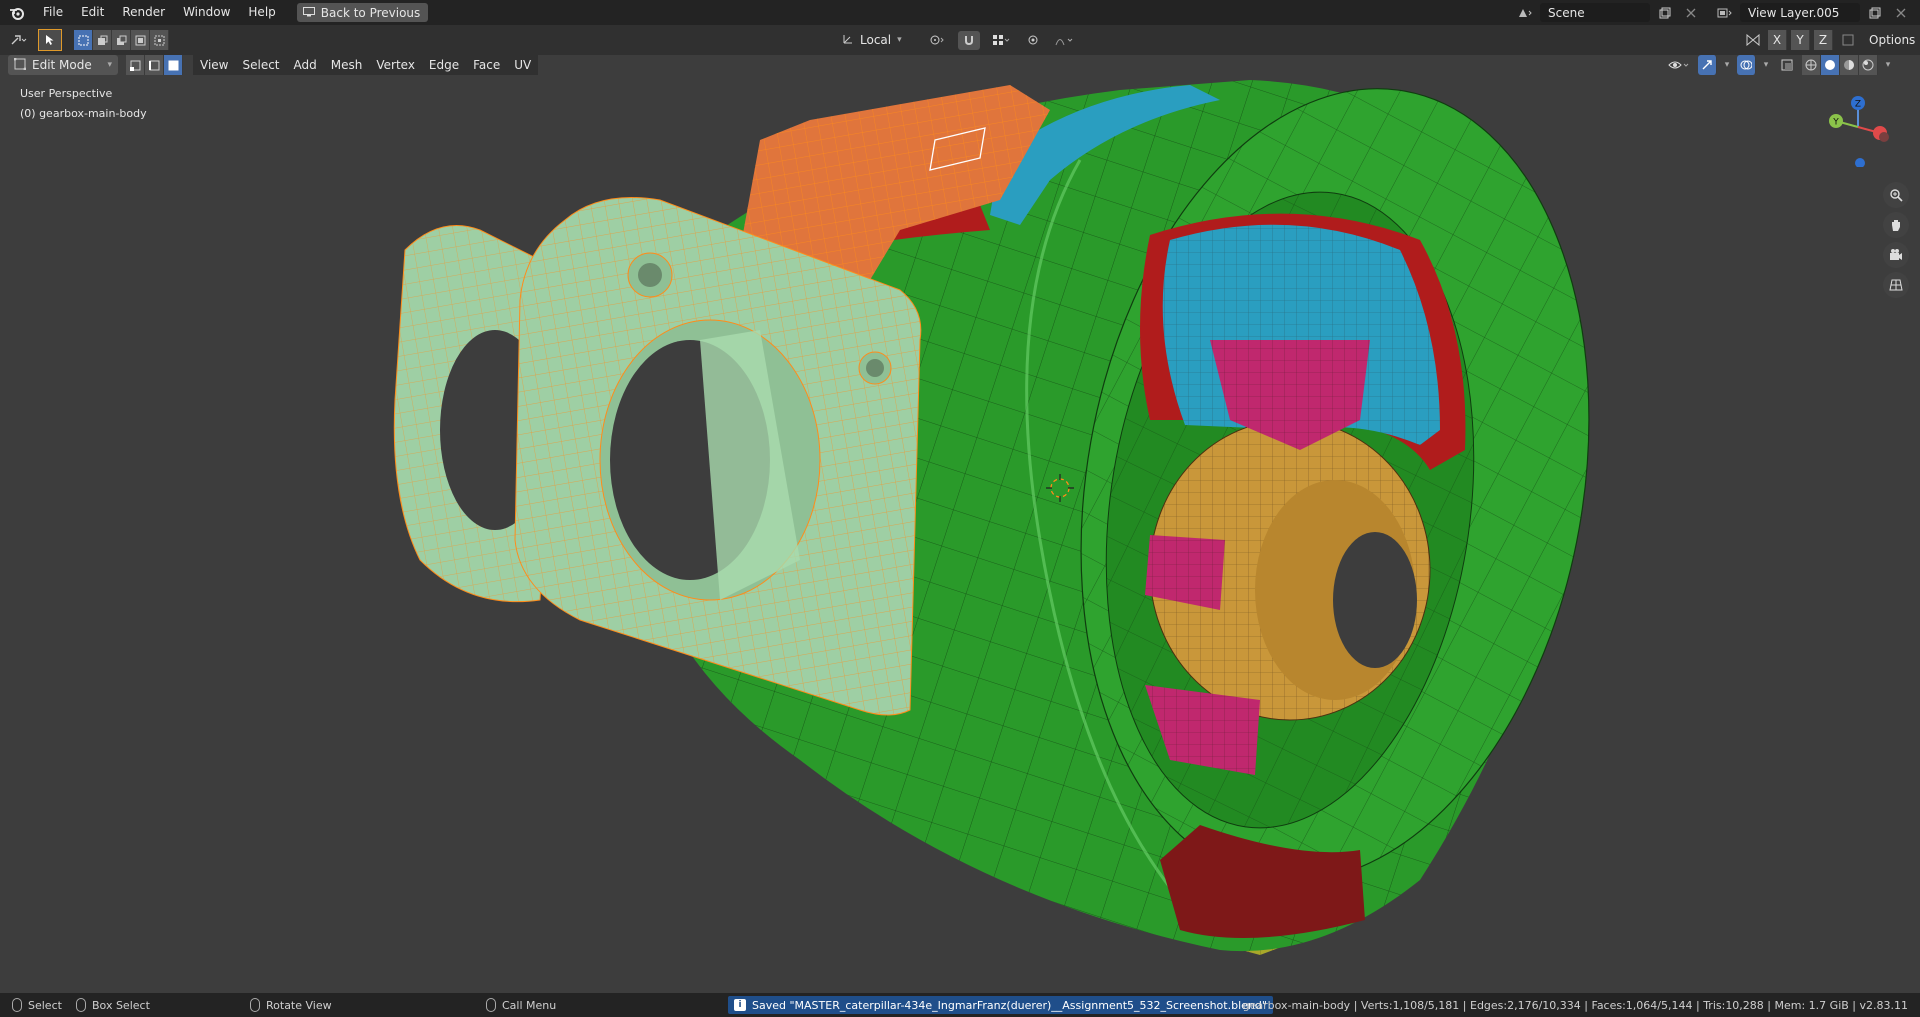 This screenshot has width=1920, height=1017. Describe the element at coordinates (740, 1005) in the screenshot. I see `info-icon: i` at that location.